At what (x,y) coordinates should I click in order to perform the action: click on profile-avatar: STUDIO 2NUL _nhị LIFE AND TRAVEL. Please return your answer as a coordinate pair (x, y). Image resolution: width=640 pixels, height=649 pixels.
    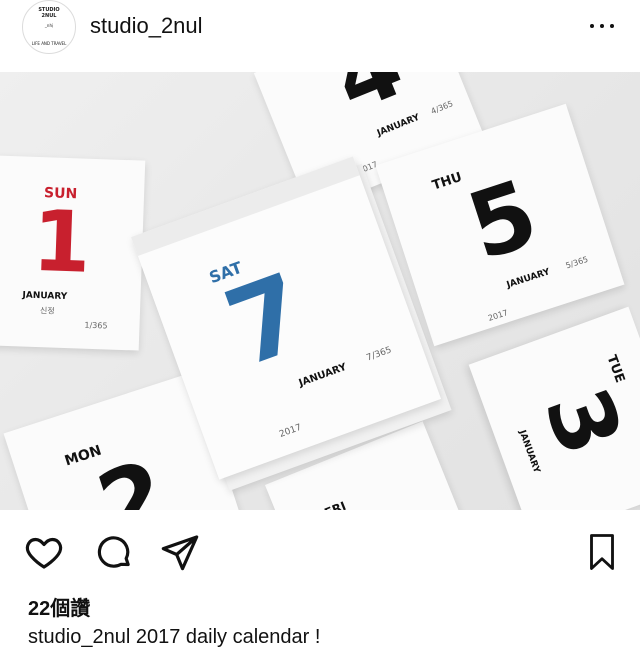
    Looking at the image, I should click on (49, 27).